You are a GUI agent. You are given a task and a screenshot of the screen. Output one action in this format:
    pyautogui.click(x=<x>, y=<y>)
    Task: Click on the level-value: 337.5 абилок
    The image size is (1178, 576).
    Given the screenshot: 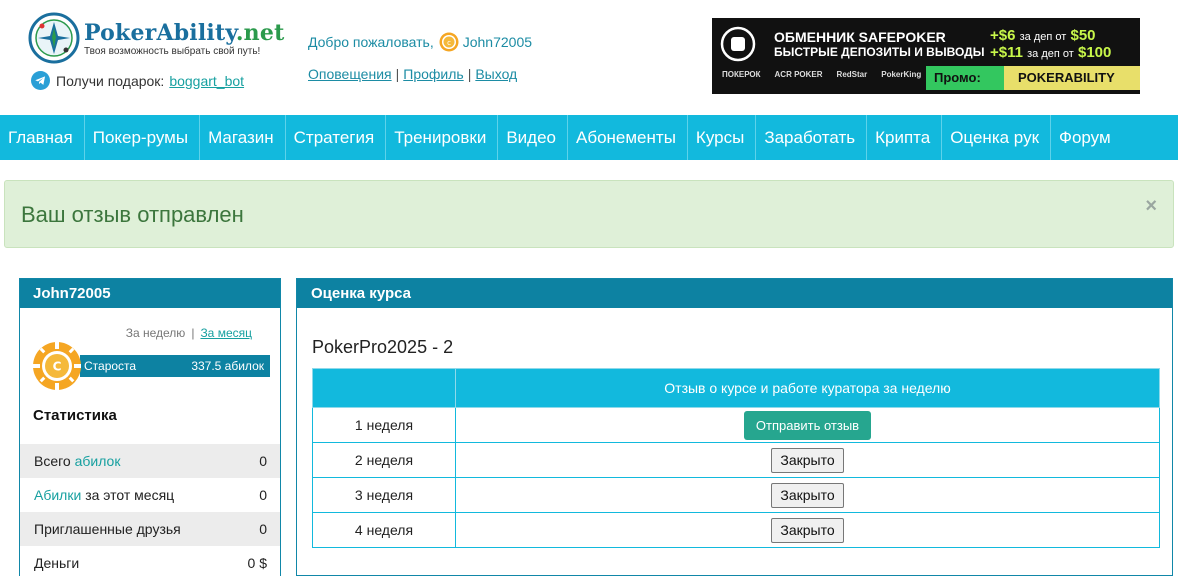 What is the action you would take?
    pyautogui.click(x=227, y=366)
    